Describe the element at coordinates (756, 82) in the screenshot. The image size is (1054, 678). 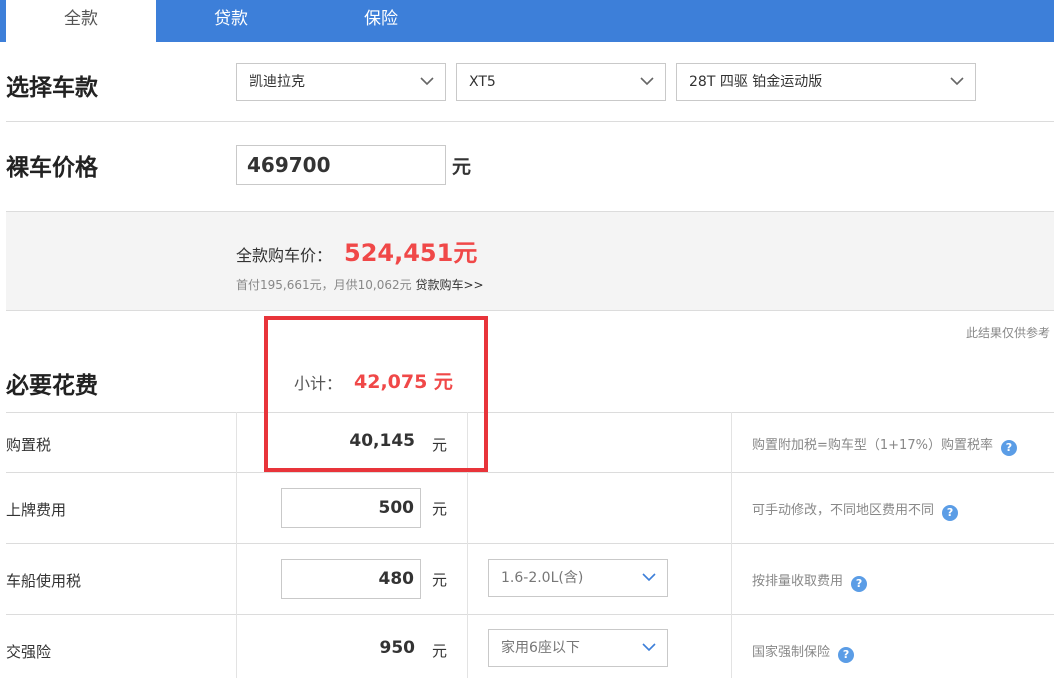
I see `trim-select-value: 28T 四驱 铂金运动版` at that location.